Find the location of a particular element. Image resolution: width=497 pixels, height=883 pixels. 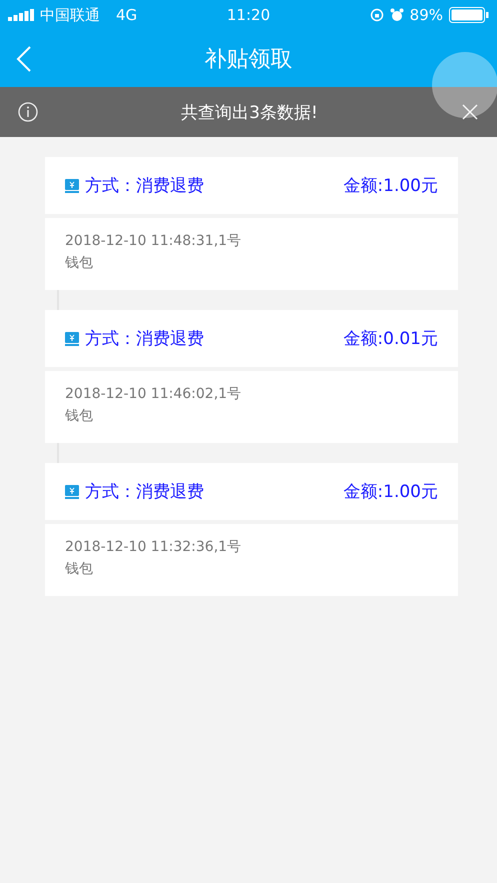

battery-icon is located at coordinates (469, 15).